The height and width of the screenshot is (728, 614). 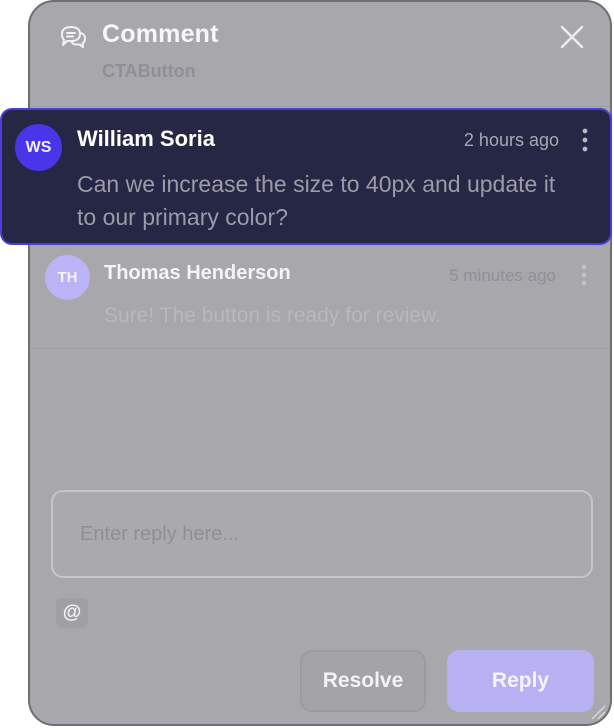 I want to click on avatar-initials: WS, so click(x=38, y=147).